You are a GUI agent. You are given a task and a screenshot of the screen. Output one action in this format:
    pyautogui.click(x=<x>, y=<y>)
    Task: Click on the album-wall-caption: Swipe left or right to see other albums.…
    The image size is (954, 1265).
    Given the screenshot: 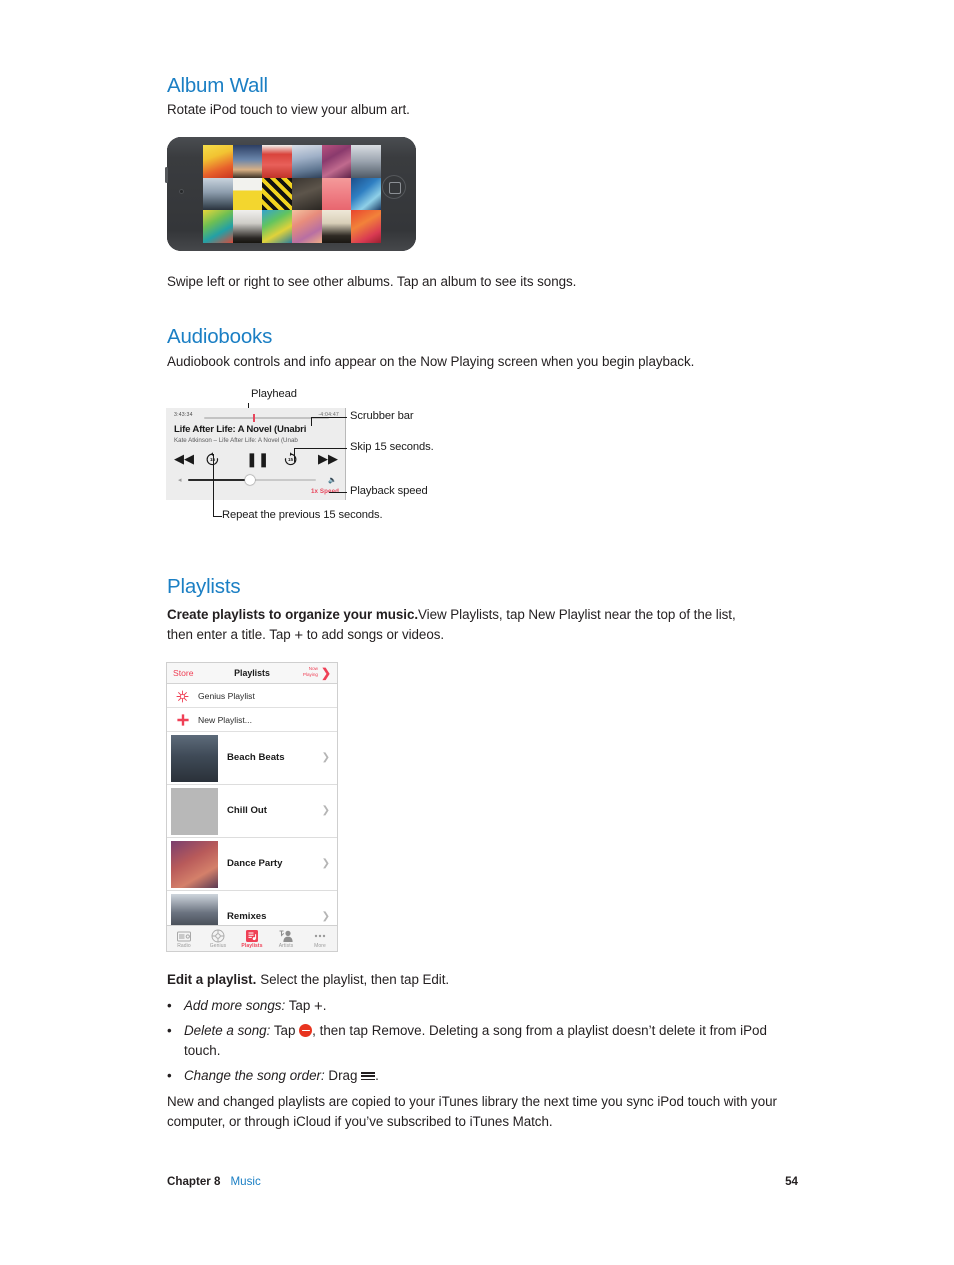 What is the action you would take?
    pyautogui.click(x=372, y=281)
    